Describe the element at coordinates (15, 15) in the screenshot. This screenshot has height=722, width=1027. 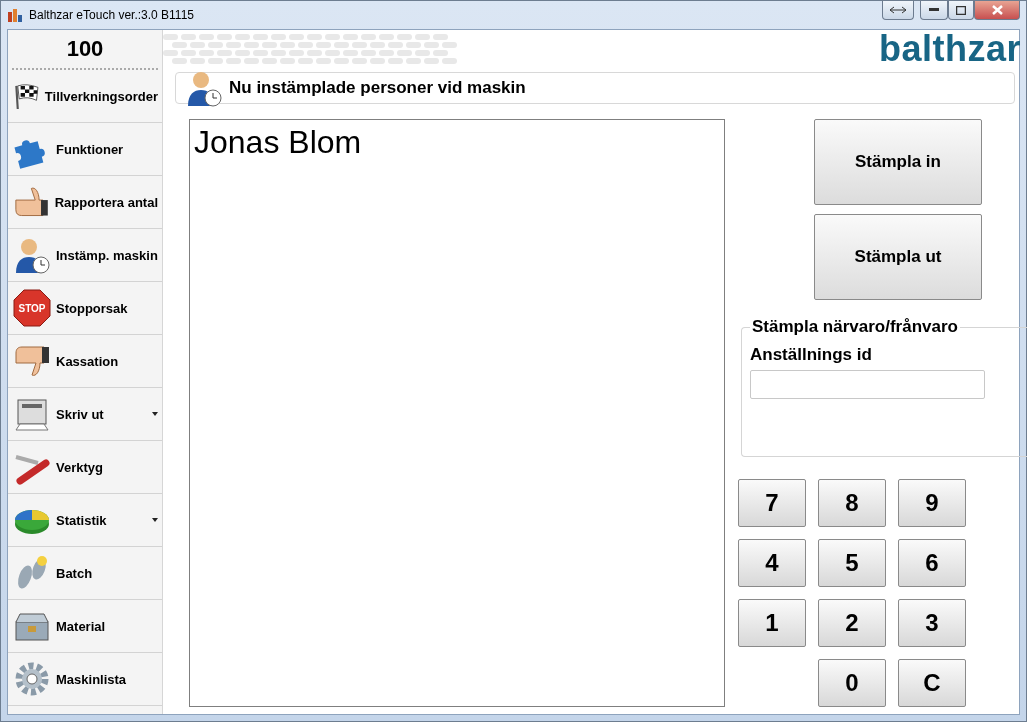
I see `bar-chart-icon` at that location.